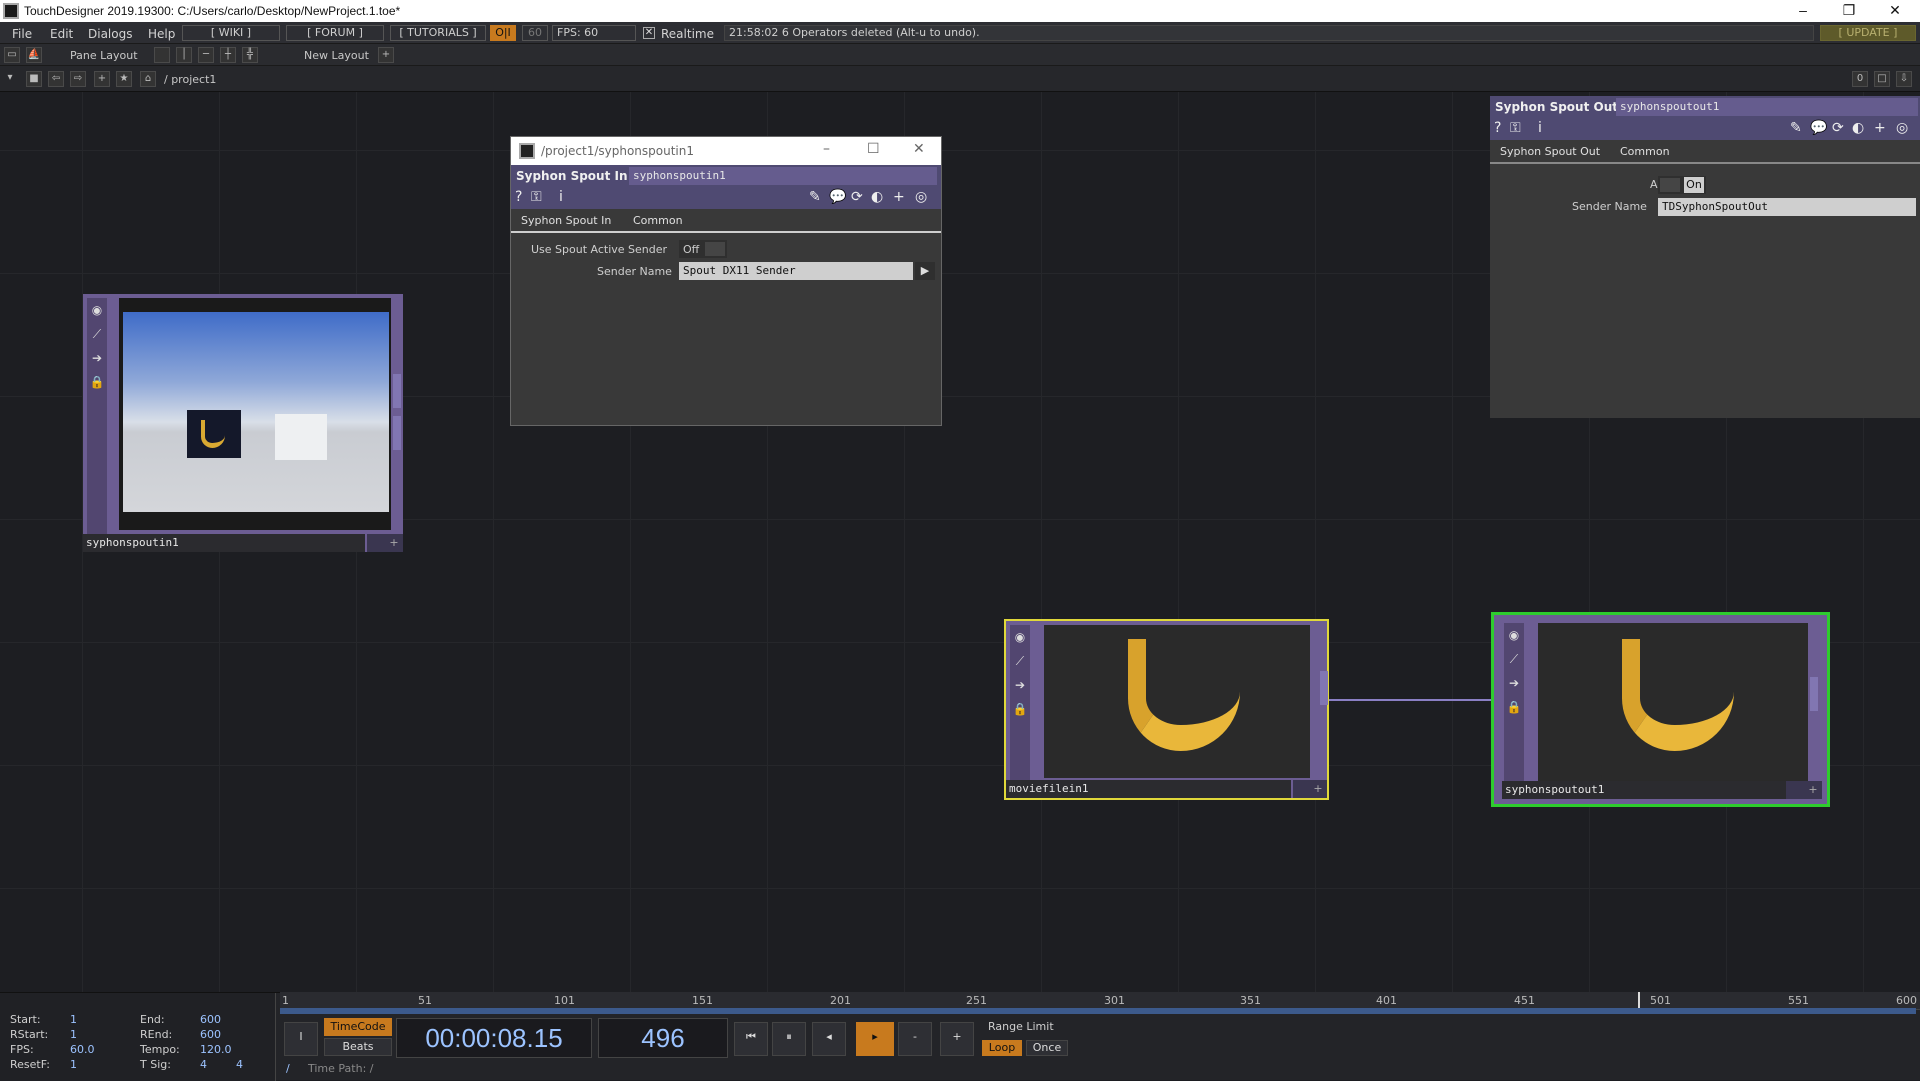 The image size is (1920, 1081). Describe the element at coordinates (1098, 1011) in the screenshot. I see `timeline-range-bar` at that location.